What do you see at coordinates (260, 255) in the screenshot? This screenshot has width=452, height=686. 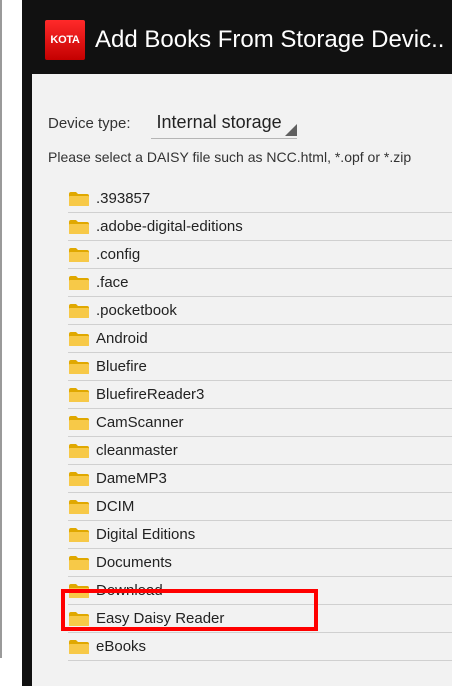 I see `folder-item: .config` at bounding box center [260, 255].